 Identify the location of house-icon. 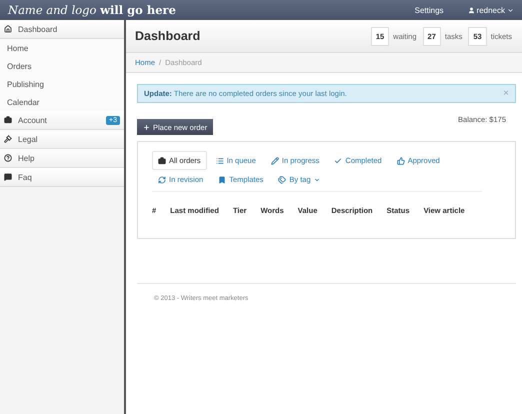
(8, 29).